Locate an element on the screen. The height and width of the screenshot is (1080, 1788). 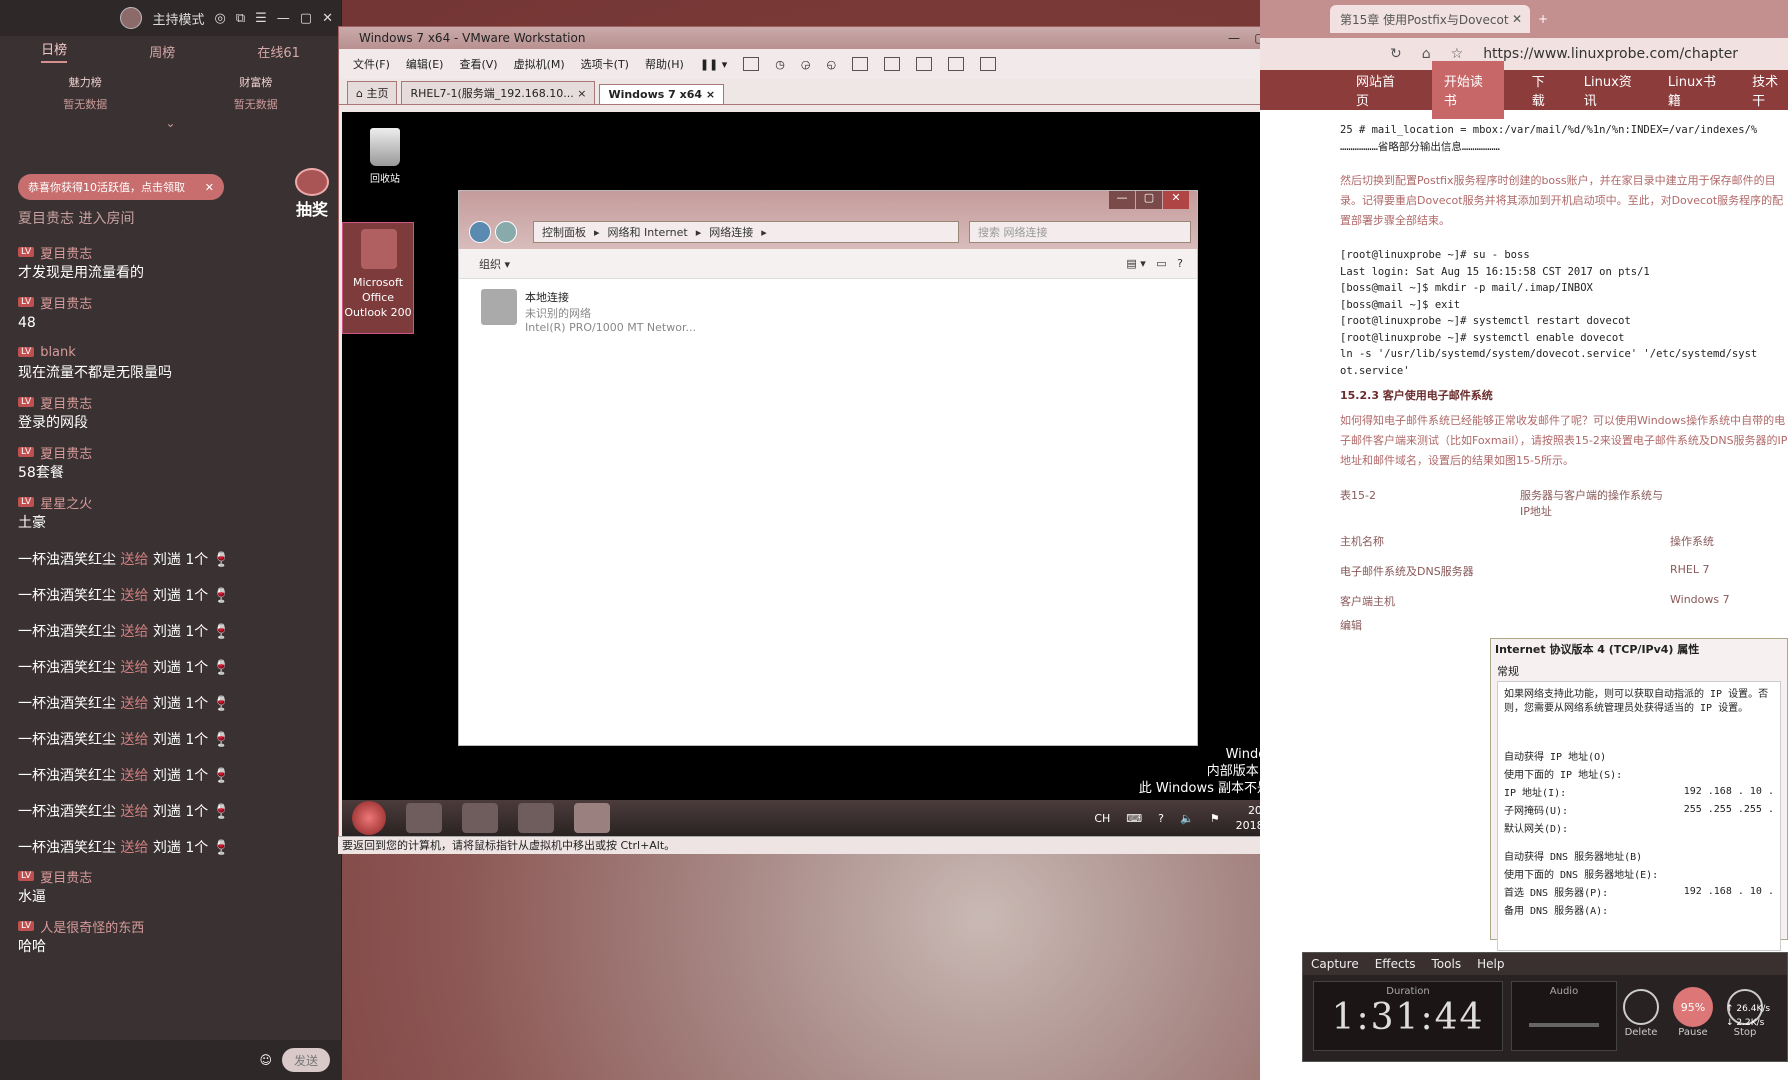
send-keys-icon is located at coordinates (751, 64).